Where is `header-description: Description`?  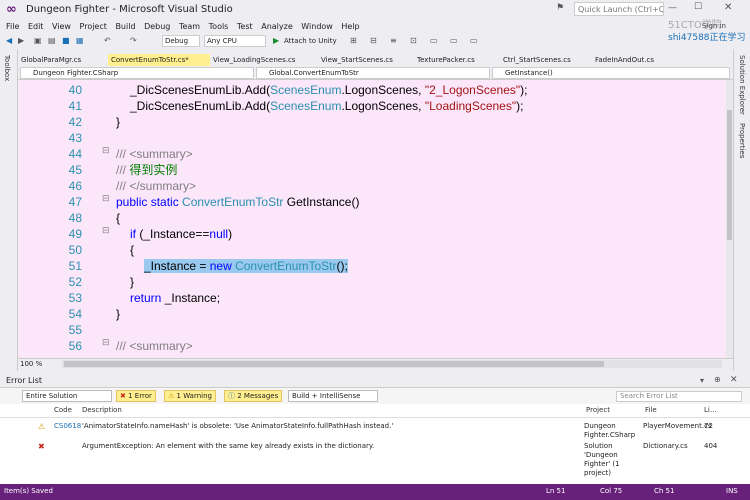 header-description: Description is located at coordinates (102, 410).